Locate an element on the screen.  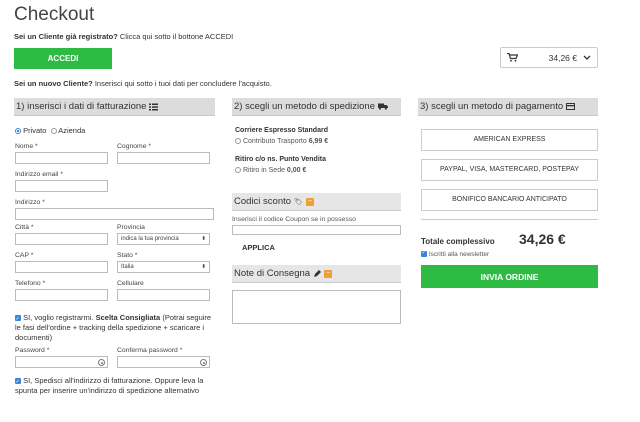
apply-coupon-button: APPLICA is located at coordinates (258, 247).